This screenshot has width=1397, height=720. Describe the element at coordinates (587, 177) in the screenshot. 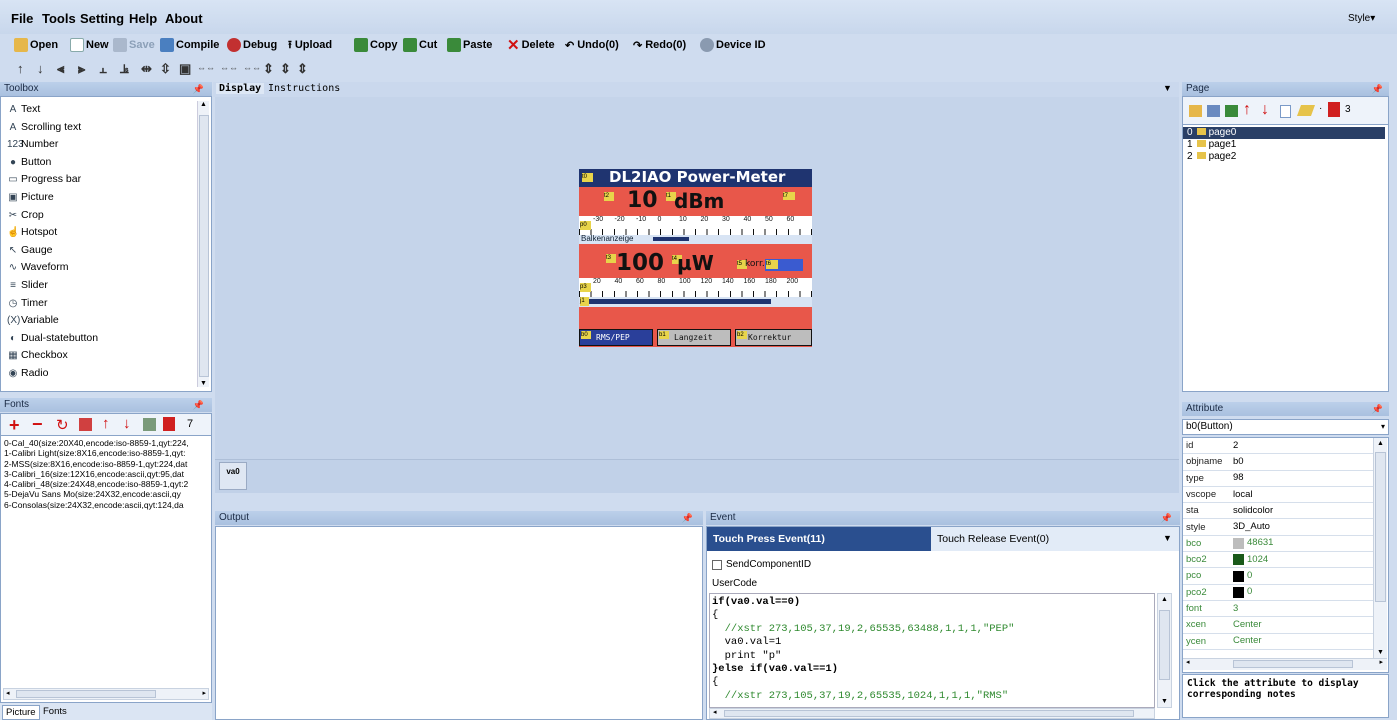

I see `component-tag: t0` at that location.